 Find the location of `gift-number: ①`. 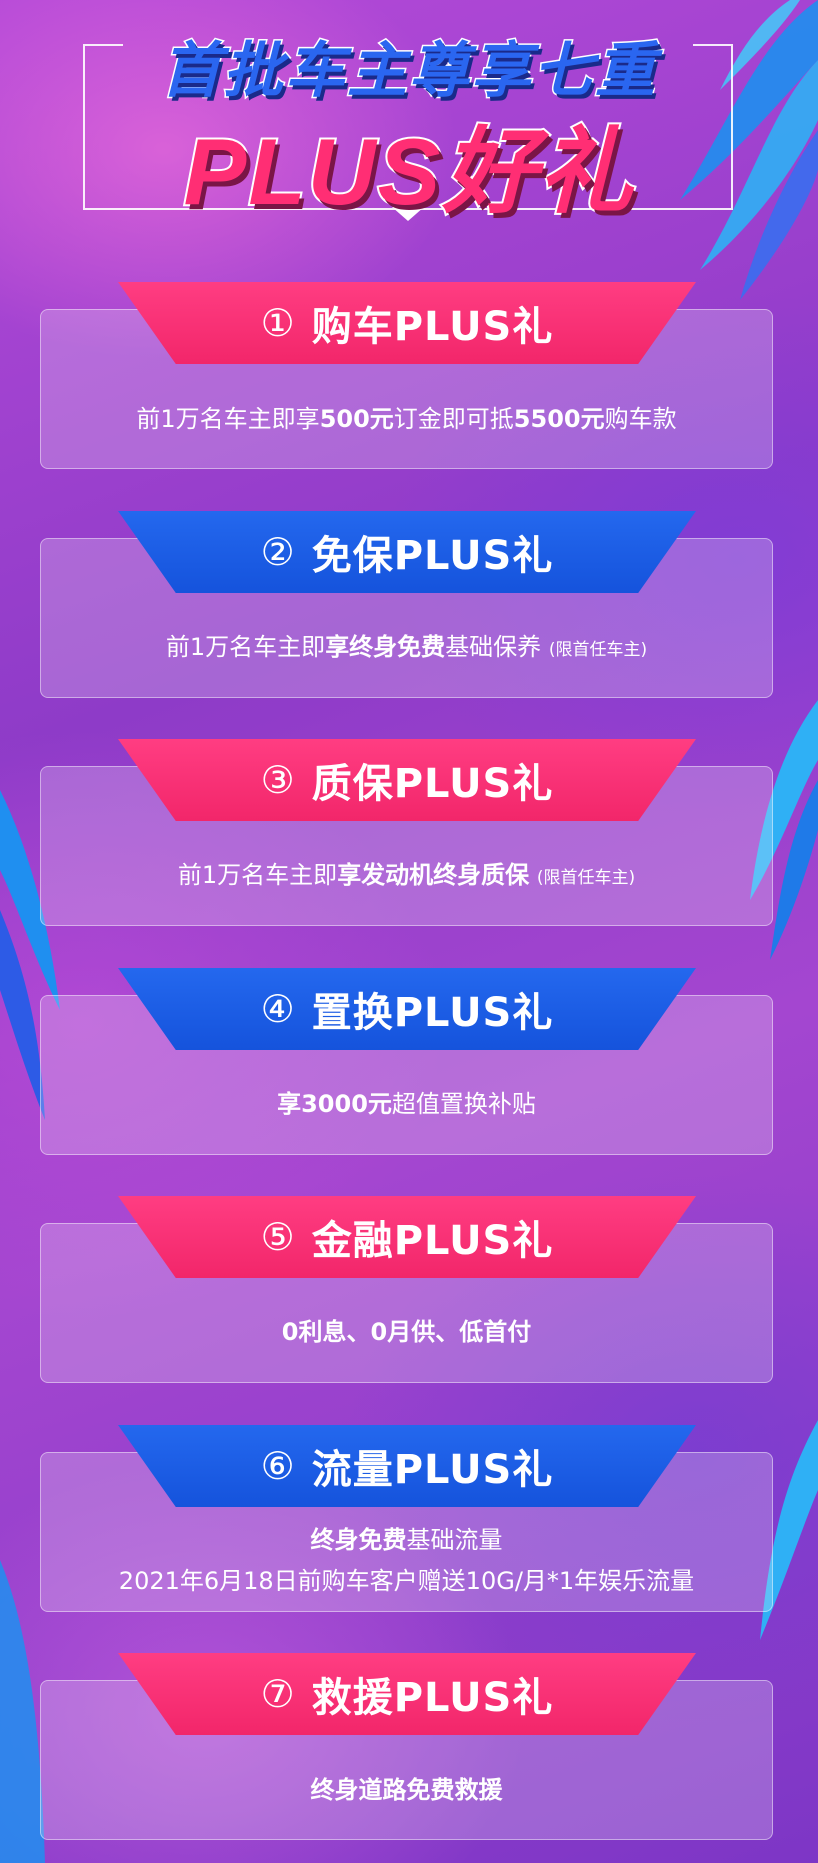

gift-number: ① is located at coordinates (278, 323).